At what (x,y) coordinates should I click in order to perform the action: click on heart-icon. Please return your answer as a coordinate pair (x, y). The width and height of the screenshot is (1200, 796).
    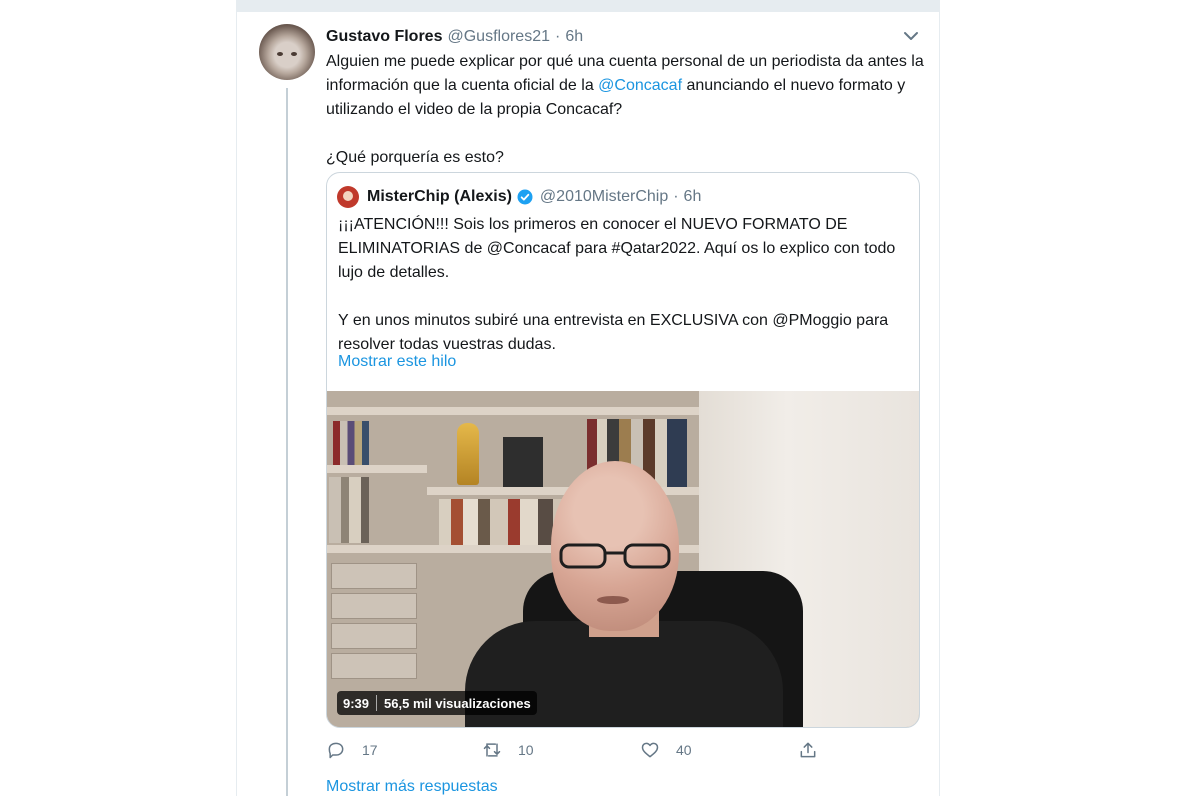
    Looking at the image, I should click on (650, 750).